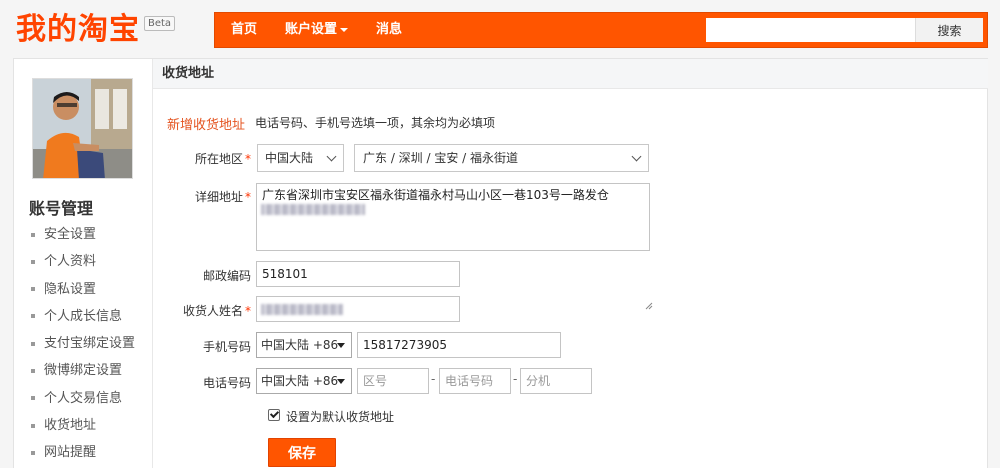 This screenshot has width=1000, height=468. I want to click on phone-country-code-value: 中国大陆 +86, so click(300, 381).